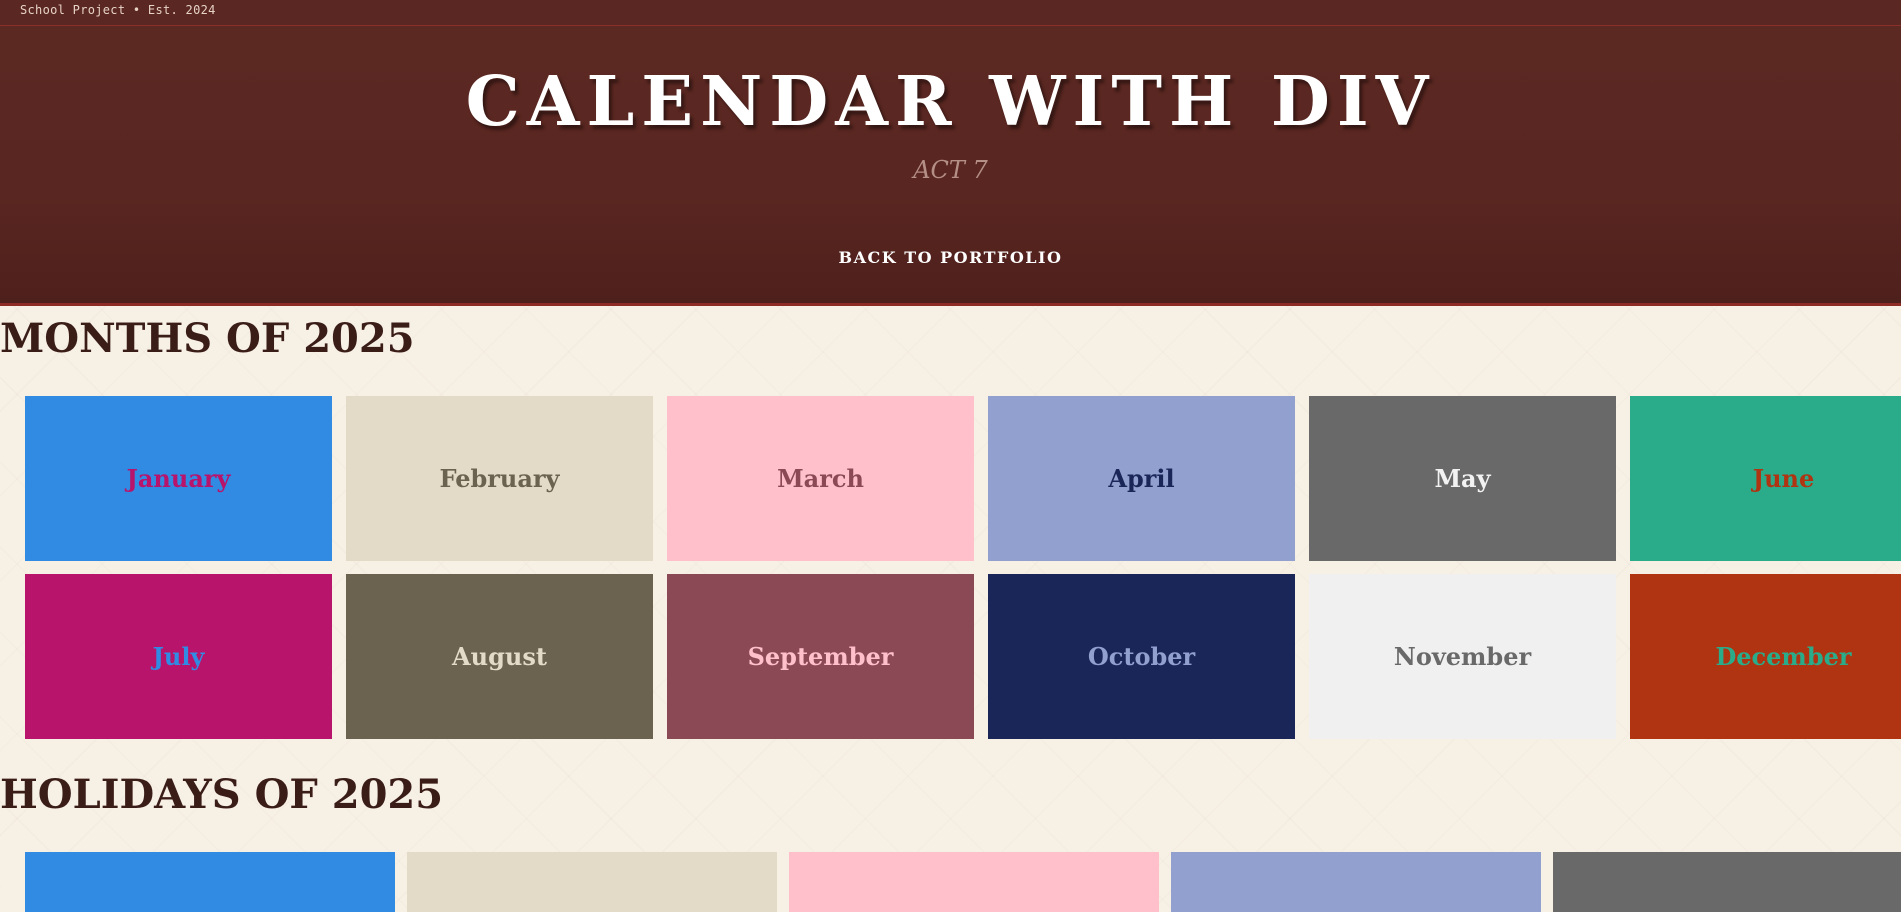 The width and height of the screenshot is (1901, 912). What do you see at coordinates (207, 338) in the screenshot?
I see `months-heading: MONTHS OF 2025` at bounding box center [207, 338].